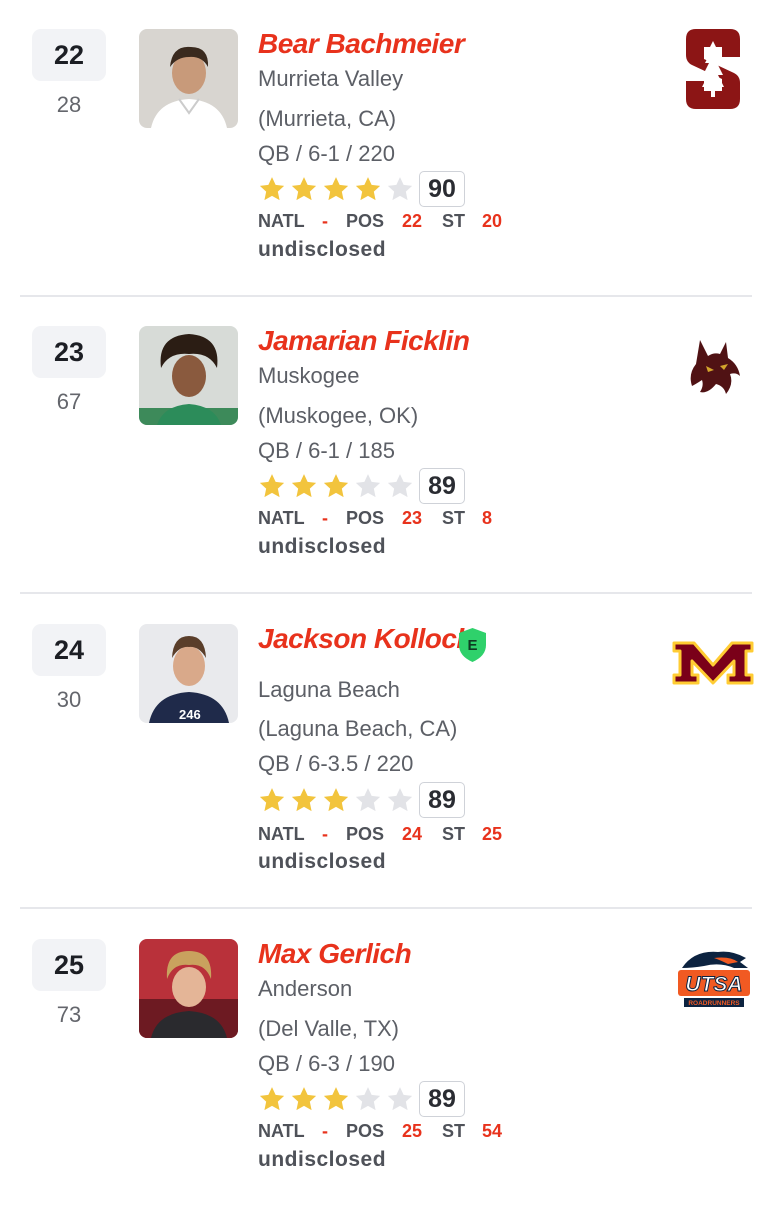 The image size is (759, 1207). I want to click on player-name: Jamarian Ficklin, so click(364, 341).